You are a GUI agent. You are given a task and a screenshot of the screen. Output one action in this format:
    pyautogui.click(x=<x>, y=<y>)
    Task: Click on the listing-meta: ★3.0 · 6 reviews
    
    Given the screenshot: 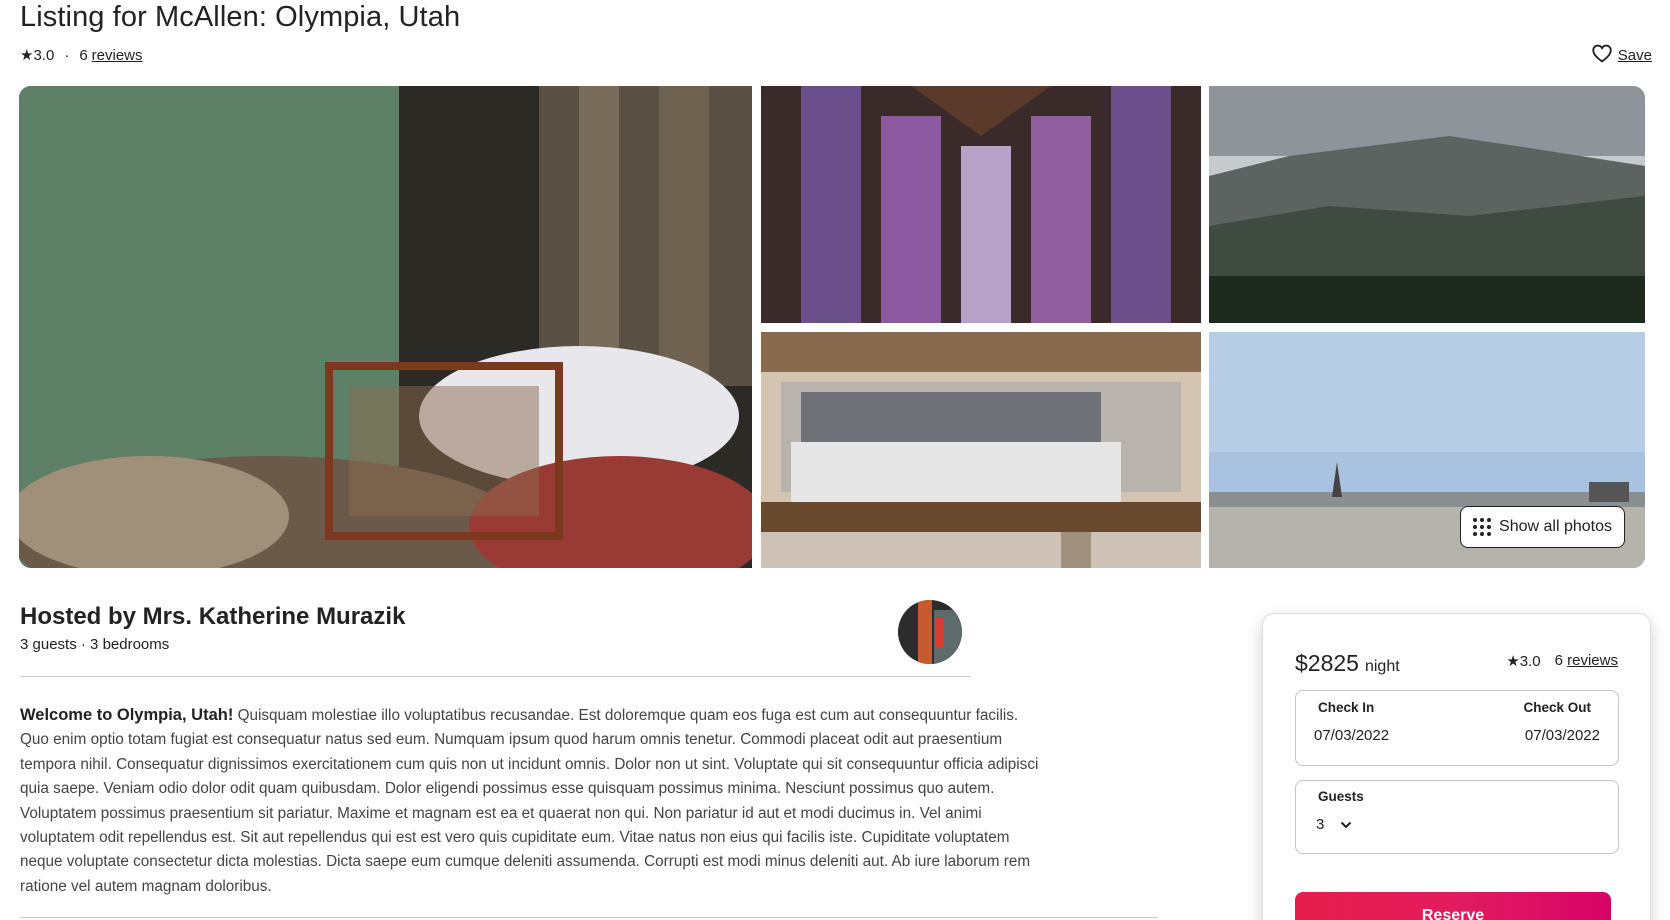 What is the action you would take?
    pyautogui.click(x=81, y=55)
    